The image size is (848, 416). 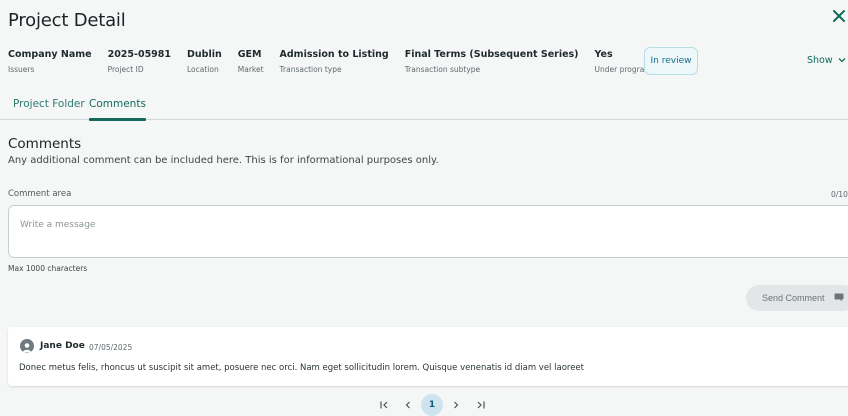 I want to click on tab-project-folder: Project Folder, so click(x=49, y=108).